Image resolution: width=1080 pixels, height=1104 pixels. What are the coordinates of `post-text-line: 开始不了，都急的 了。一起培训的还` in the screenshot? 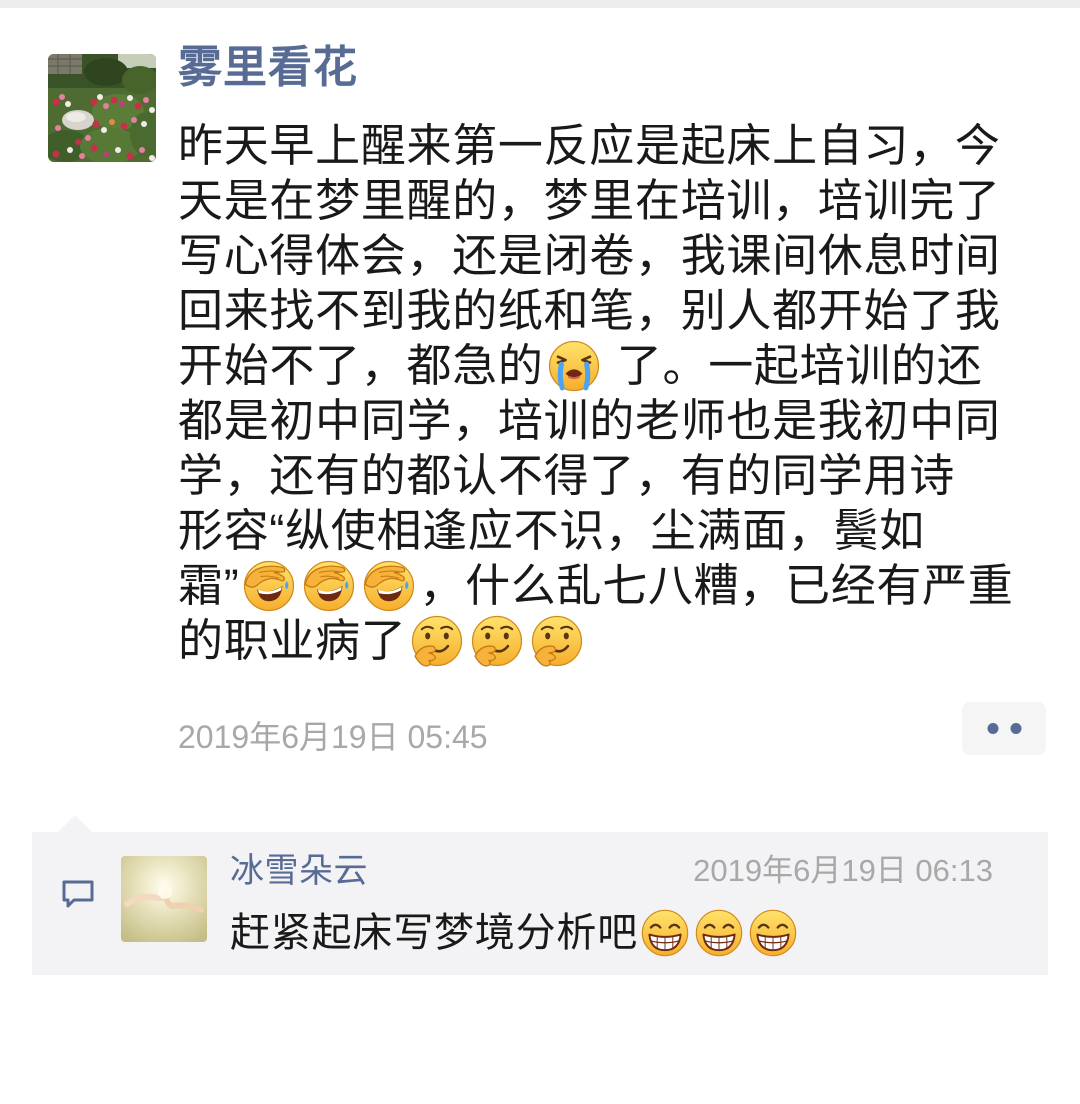 It's located at (618, 365).